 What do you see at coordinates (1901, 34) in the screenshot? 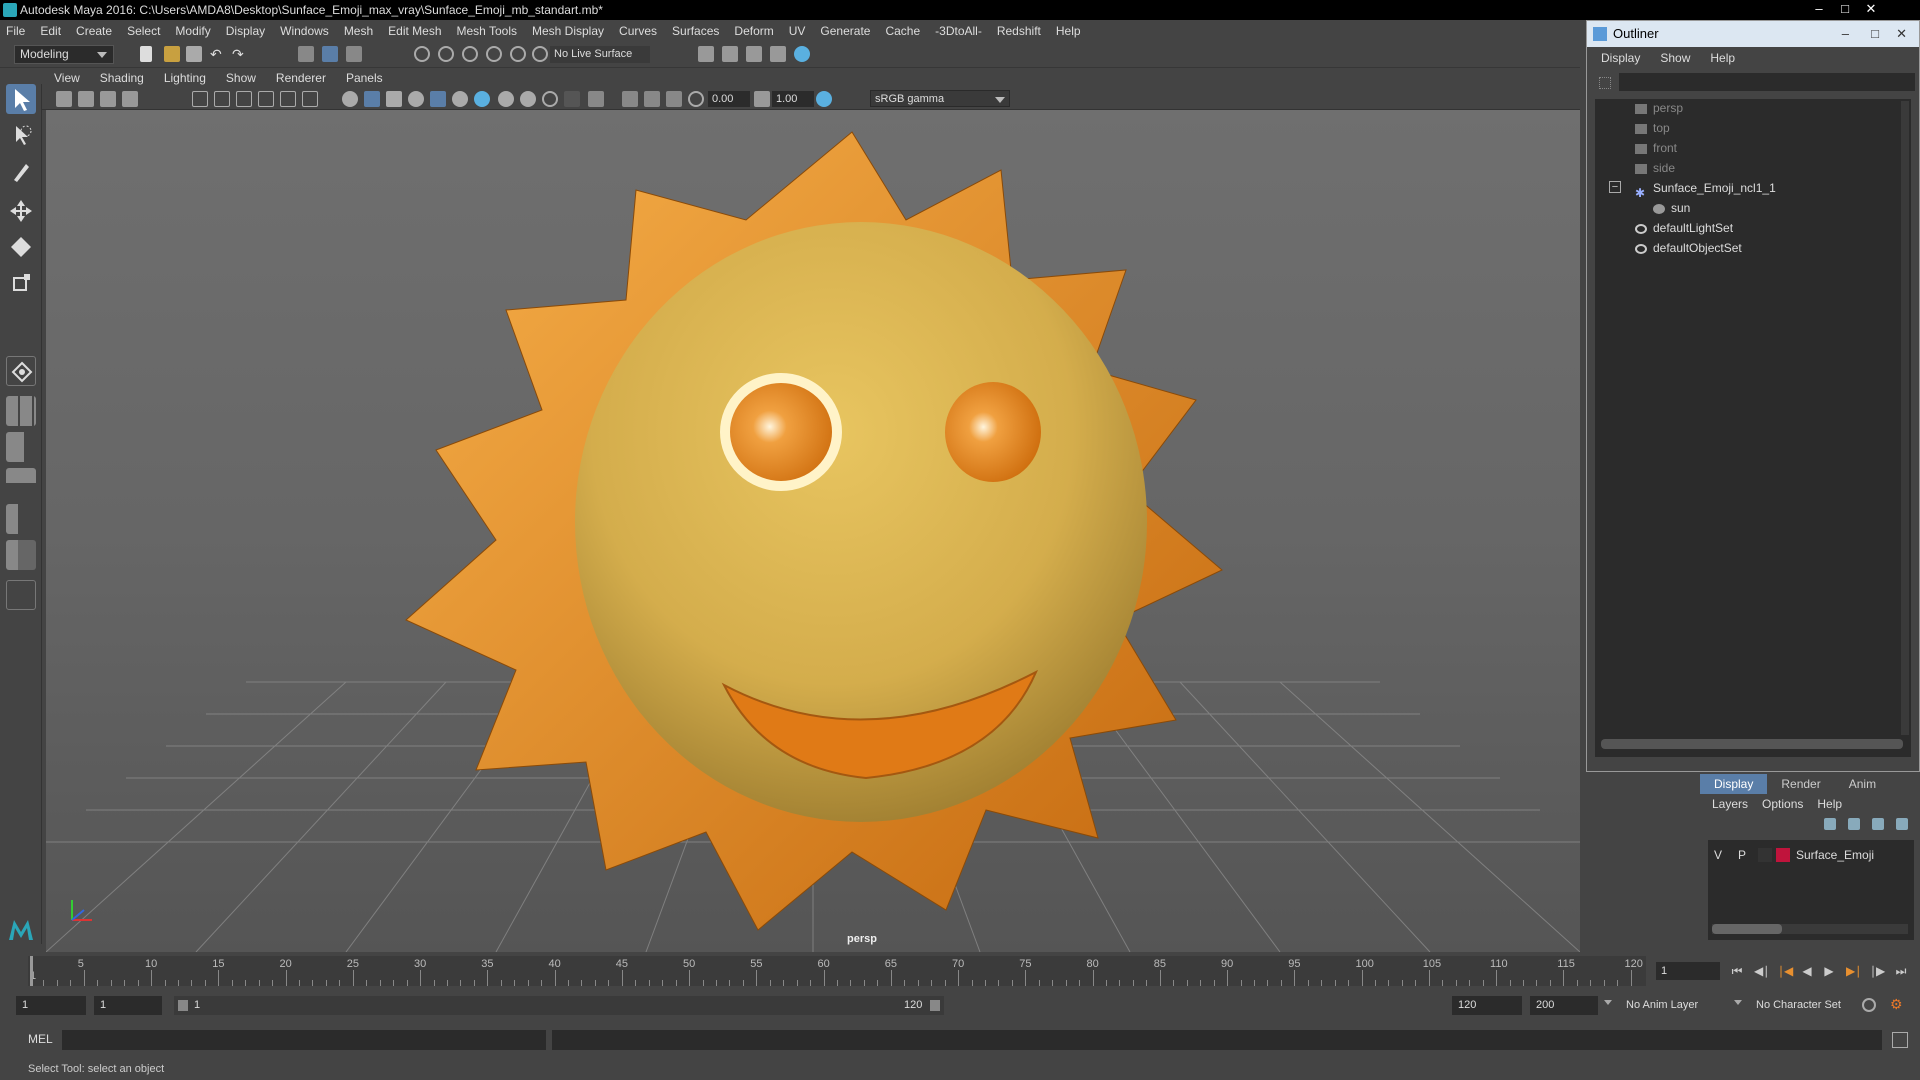
I see `outliner-close-icon: ✕` at bounding box center [1901, 34].